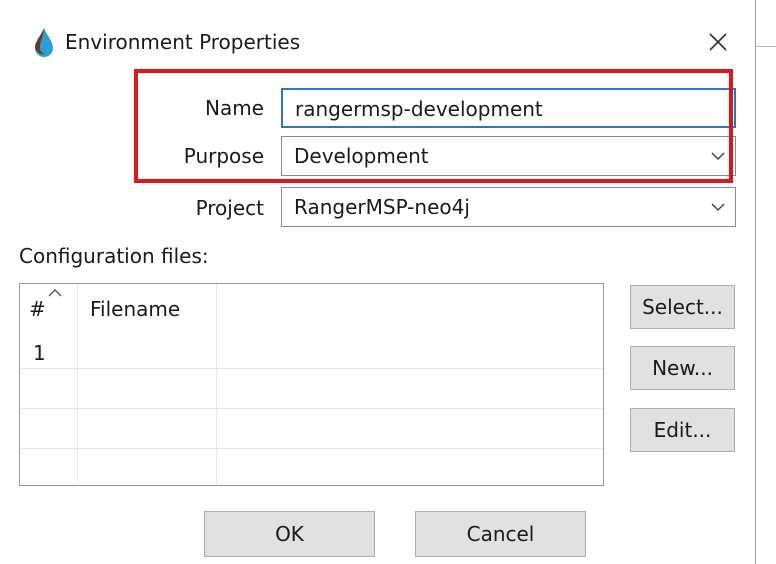  What do you see at coordinates (55, 293) in the screenshot?
I see `sort-ascending-icon` at bounding box center [55, 293].